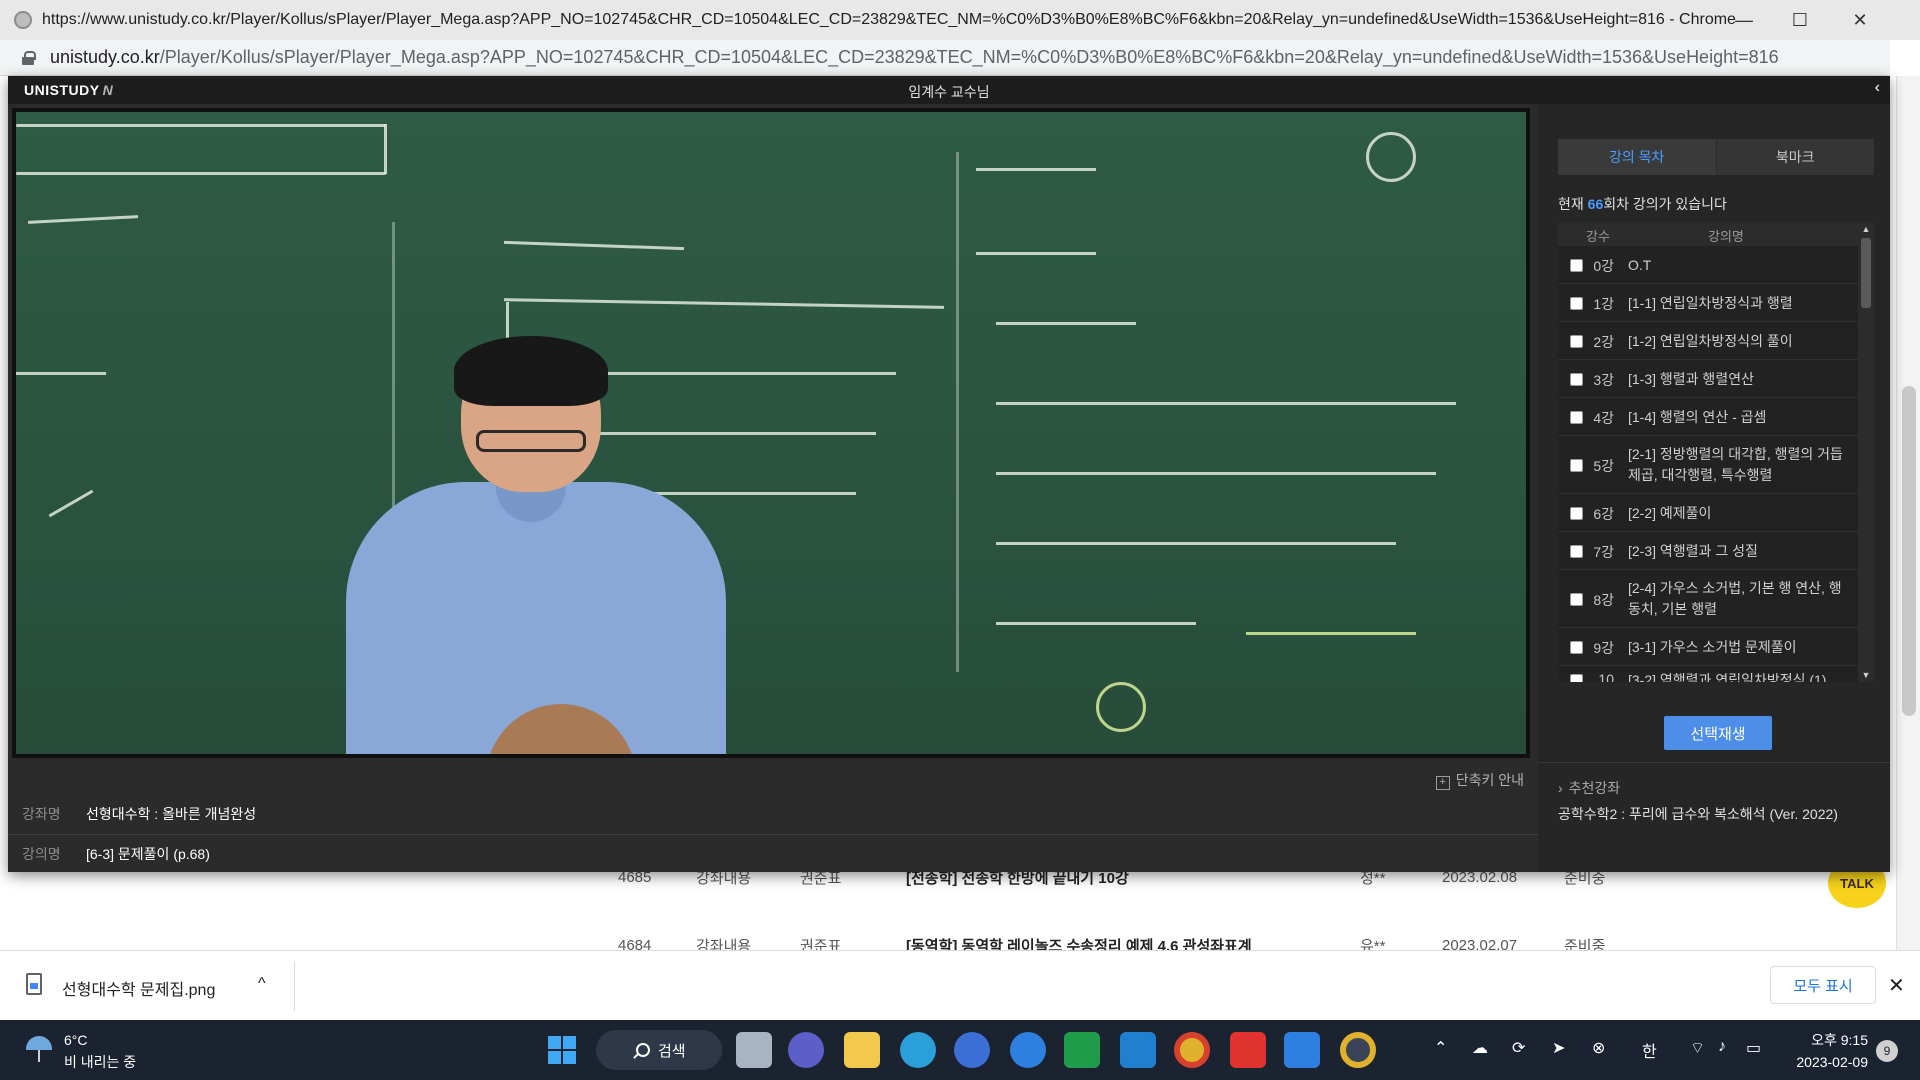  Describe the element at coordinates (1753, 1048) in the screenshot. I see `battery-icon: ▭` at that location.